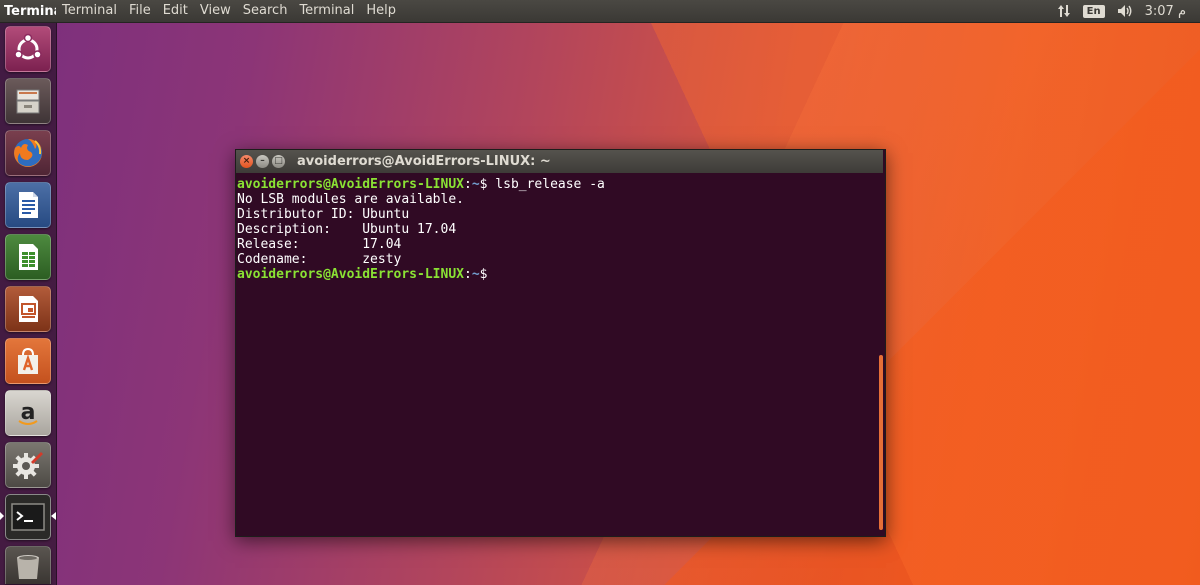  I want to click on running-app-indicator-icon, so click(2, 516).